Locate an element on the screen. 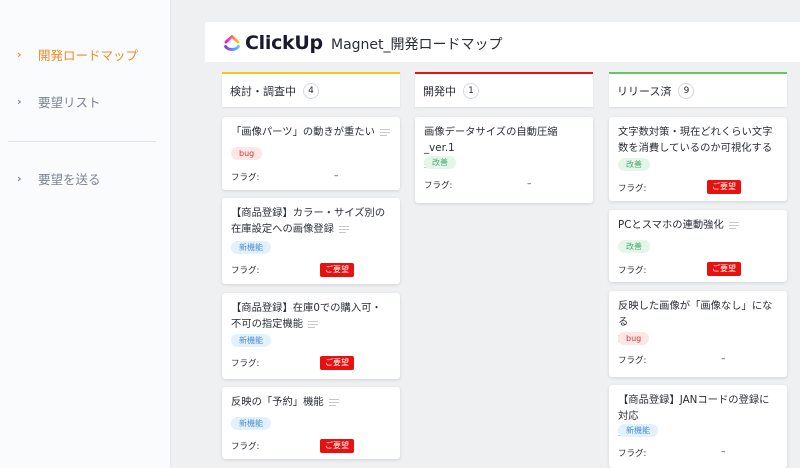 The height and width of the screenshot is (468, 800). task-card: 反映した画像が「画像なし」になる bug フラグ: – is located at coordinates (698, 334).